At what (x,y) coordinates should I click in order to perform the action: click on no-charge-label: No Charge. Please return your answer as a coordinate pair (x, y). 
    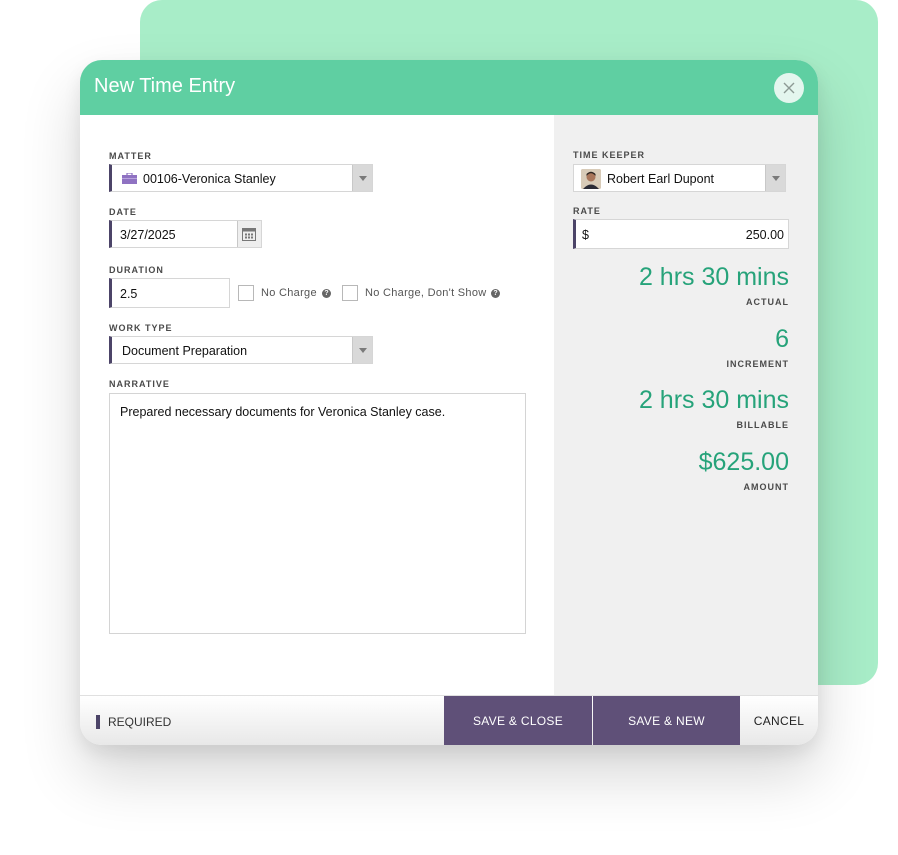
    Looking at the image, I should click on (289, 293).